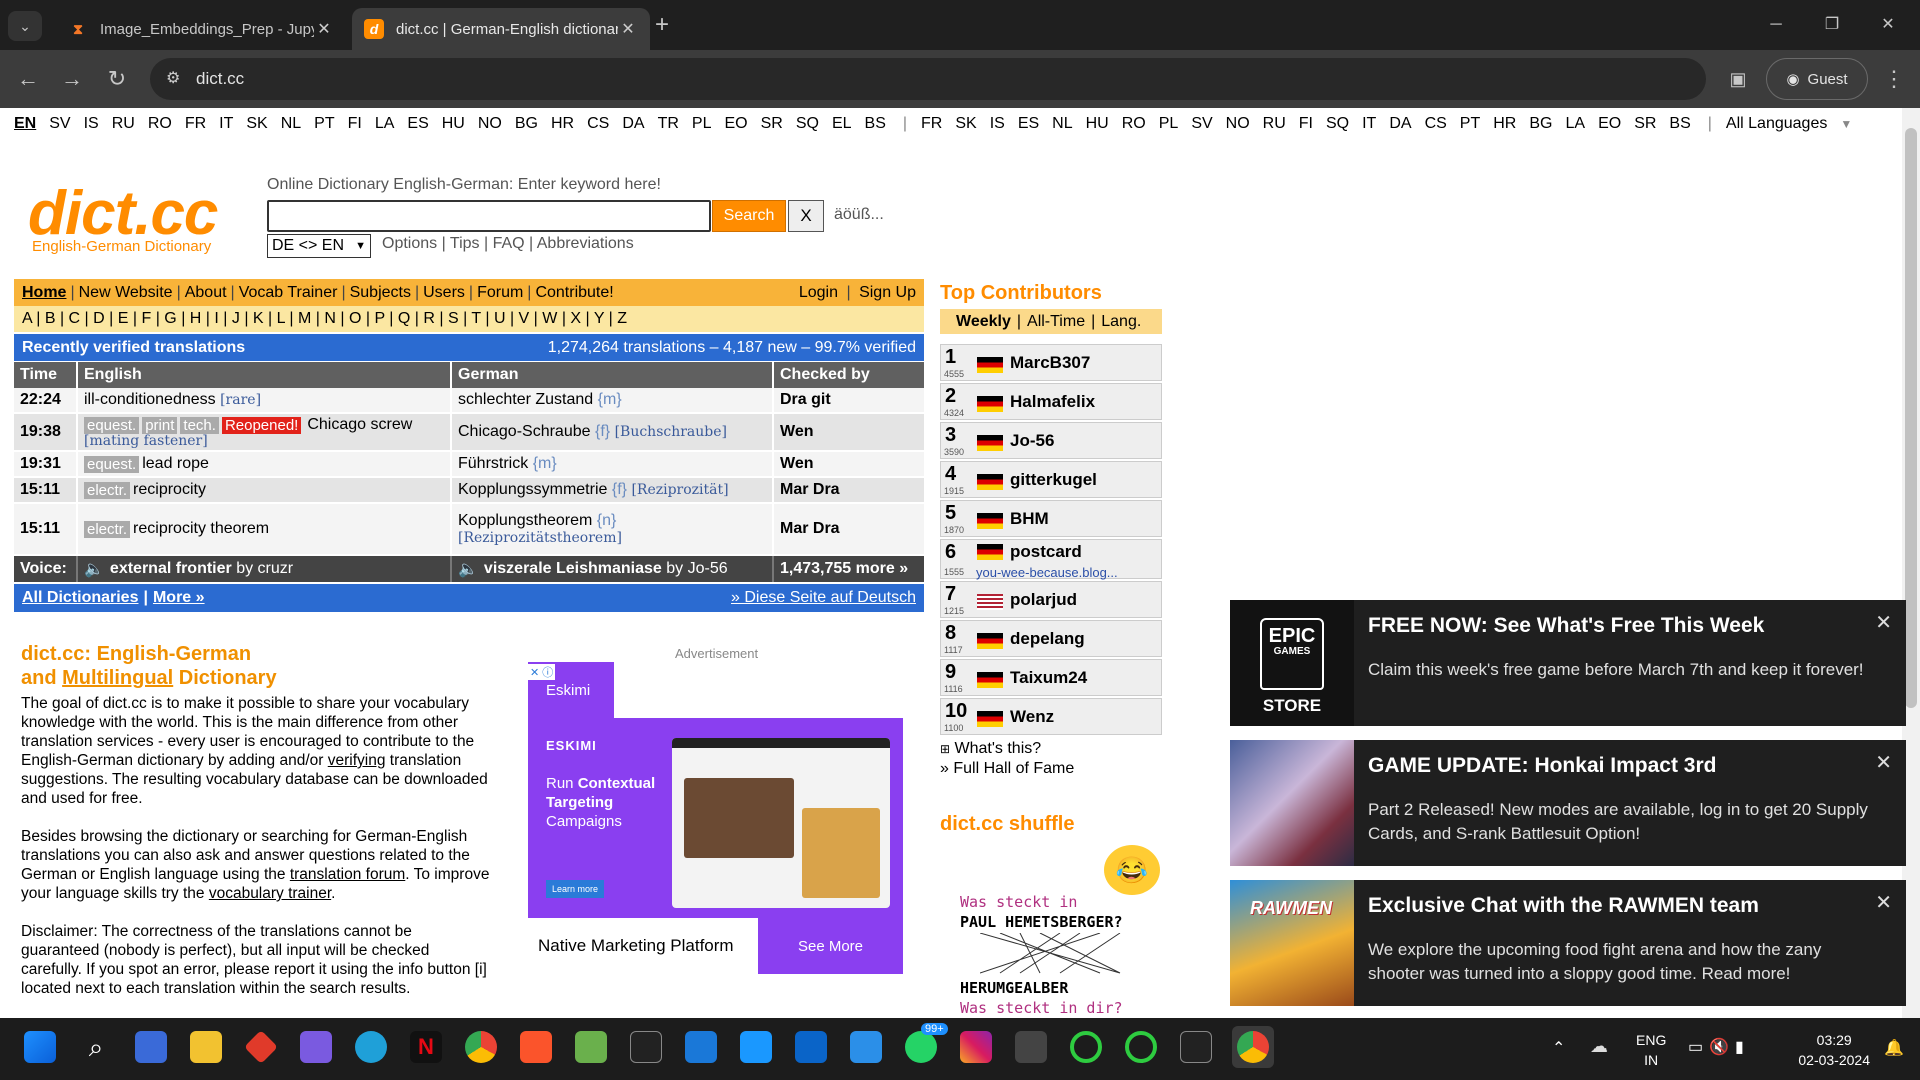 The height and width of the screenshot is (1080, 1920). What do you see at coordinates (575, 889) in the screenshot?
I see `ad-learn-button: Learn more` at bounding box center [575, 889].